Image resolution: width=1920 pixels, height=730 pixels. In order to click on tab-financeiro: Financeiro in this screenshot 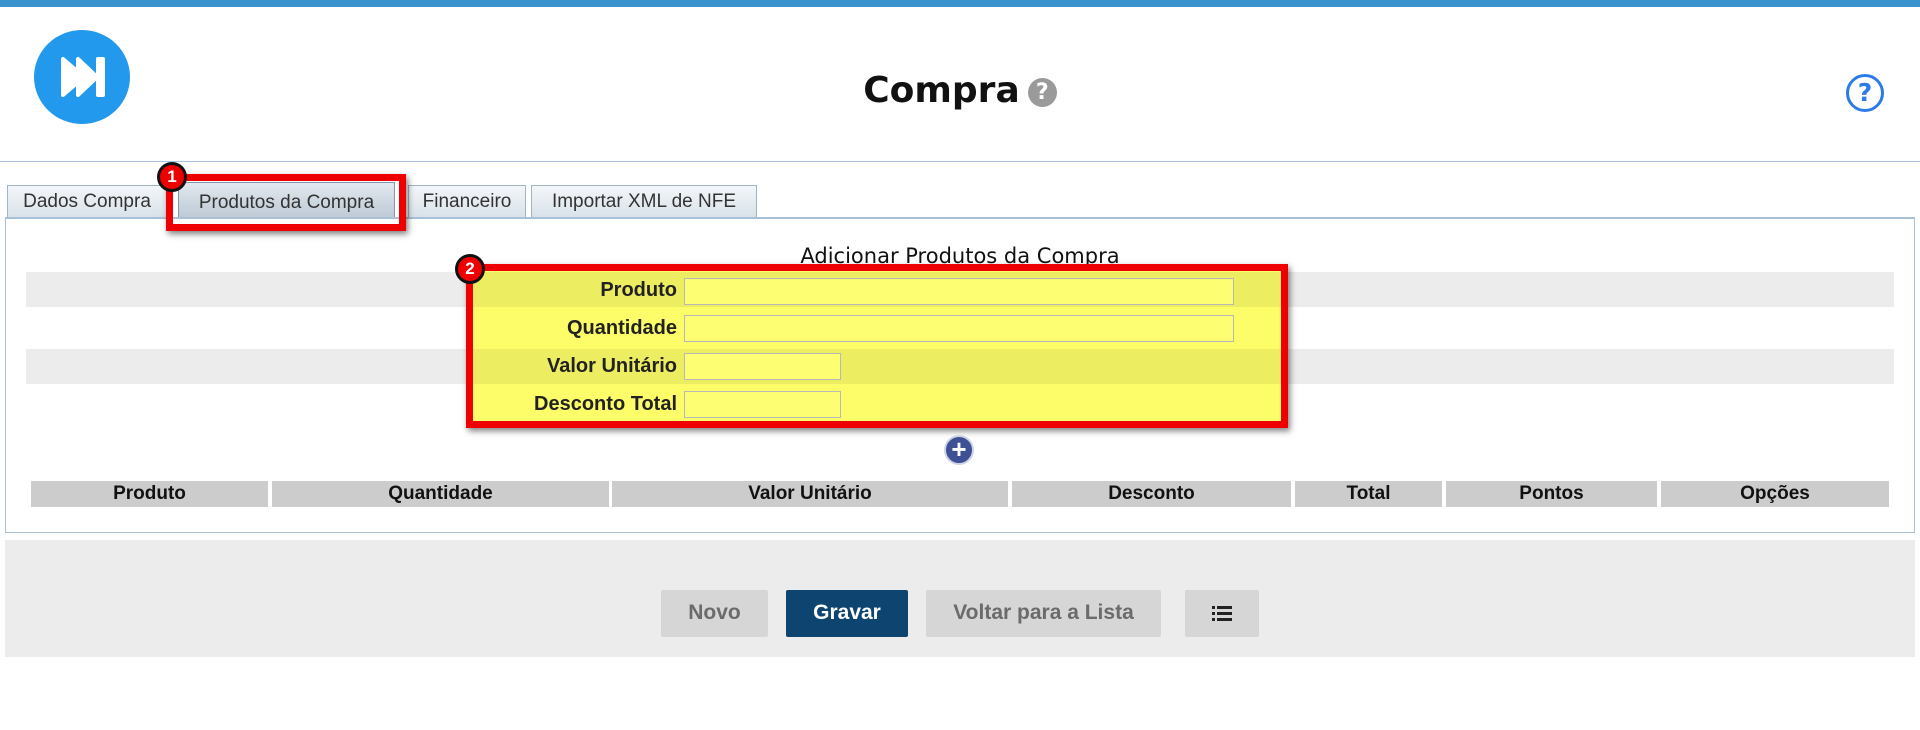, I will do `click(467, 201)`.